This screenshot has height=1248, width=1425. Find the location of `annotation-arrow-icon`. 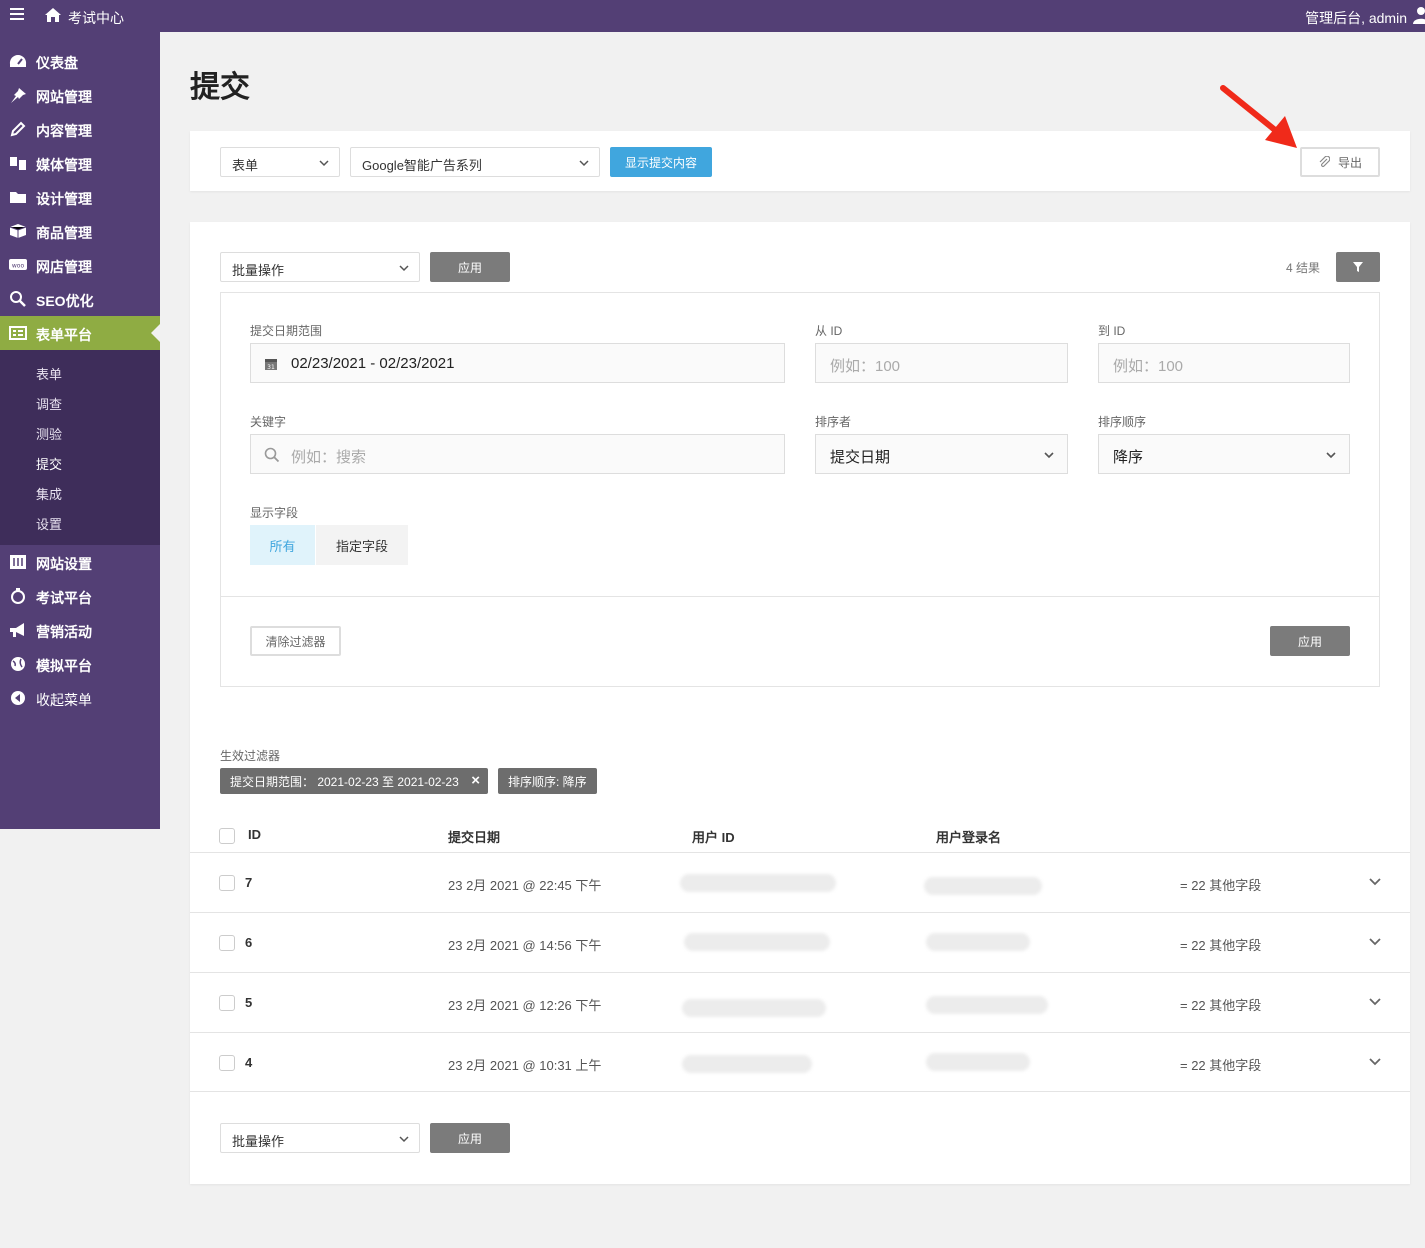

annotation-arrow-icon is located at coordinates (1258, 116).